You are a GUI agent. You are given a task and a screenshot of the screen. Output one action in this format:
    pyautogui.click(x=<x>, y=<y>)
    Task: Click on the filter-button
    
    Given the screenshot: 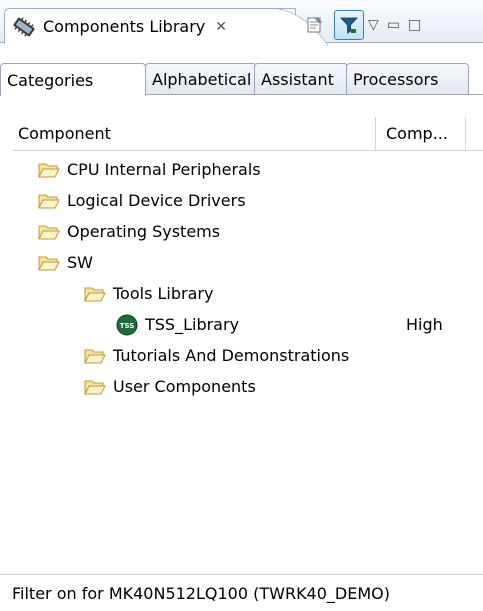 What is the action you would take?
    pyautogui.click(x=349, y=25)
    